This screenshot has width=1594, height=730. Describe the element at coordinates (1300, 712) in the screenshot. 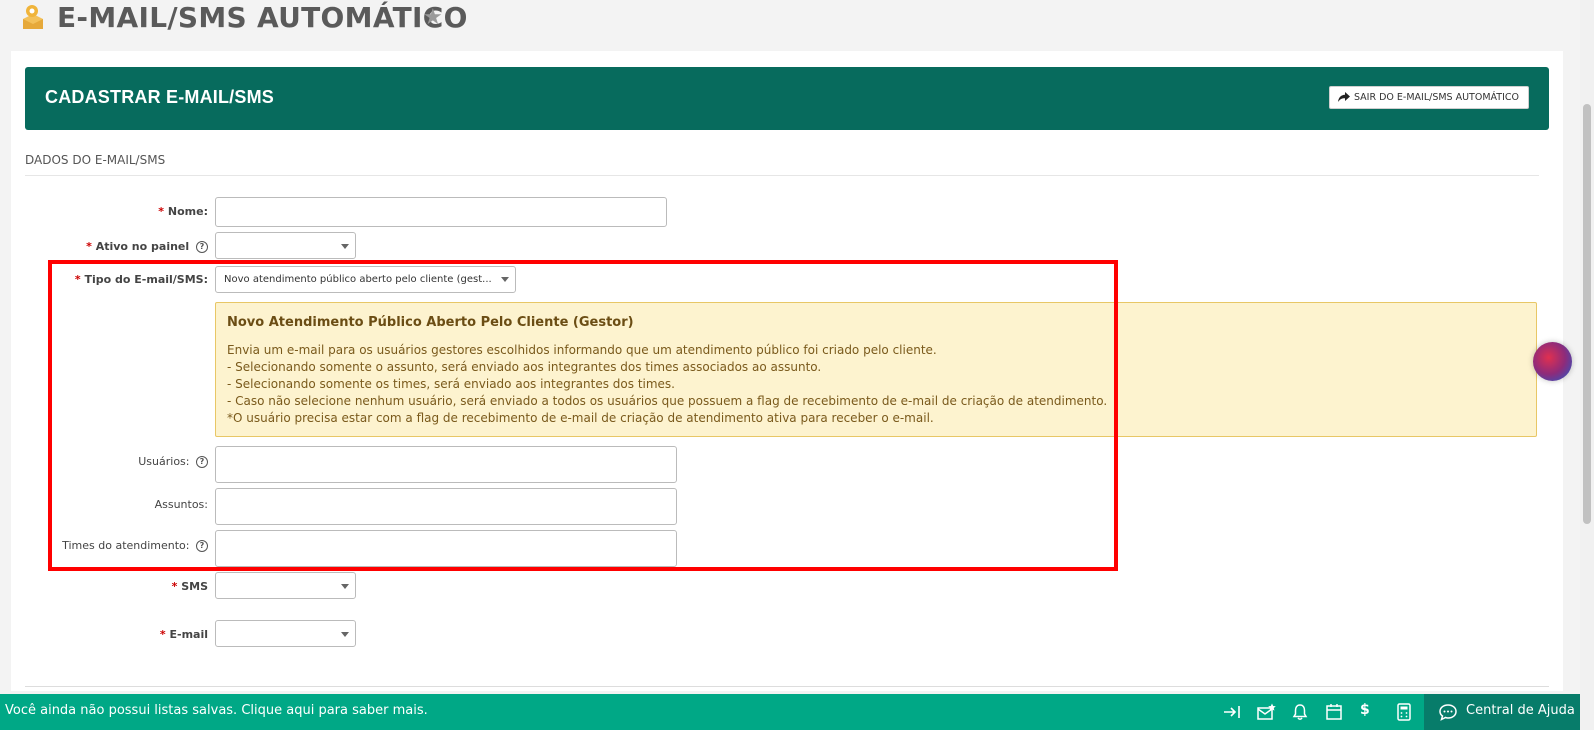

I see `bell-icon` at that location.